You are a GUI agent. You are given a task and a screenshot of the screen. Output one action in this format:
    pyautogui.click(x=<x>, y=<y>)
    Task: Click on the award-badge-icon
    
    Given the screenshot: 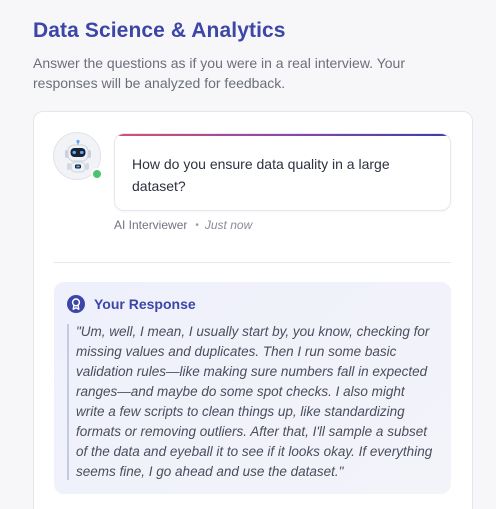 What is the action you would take?
    pyautogui.click(x=76, y=304)
    